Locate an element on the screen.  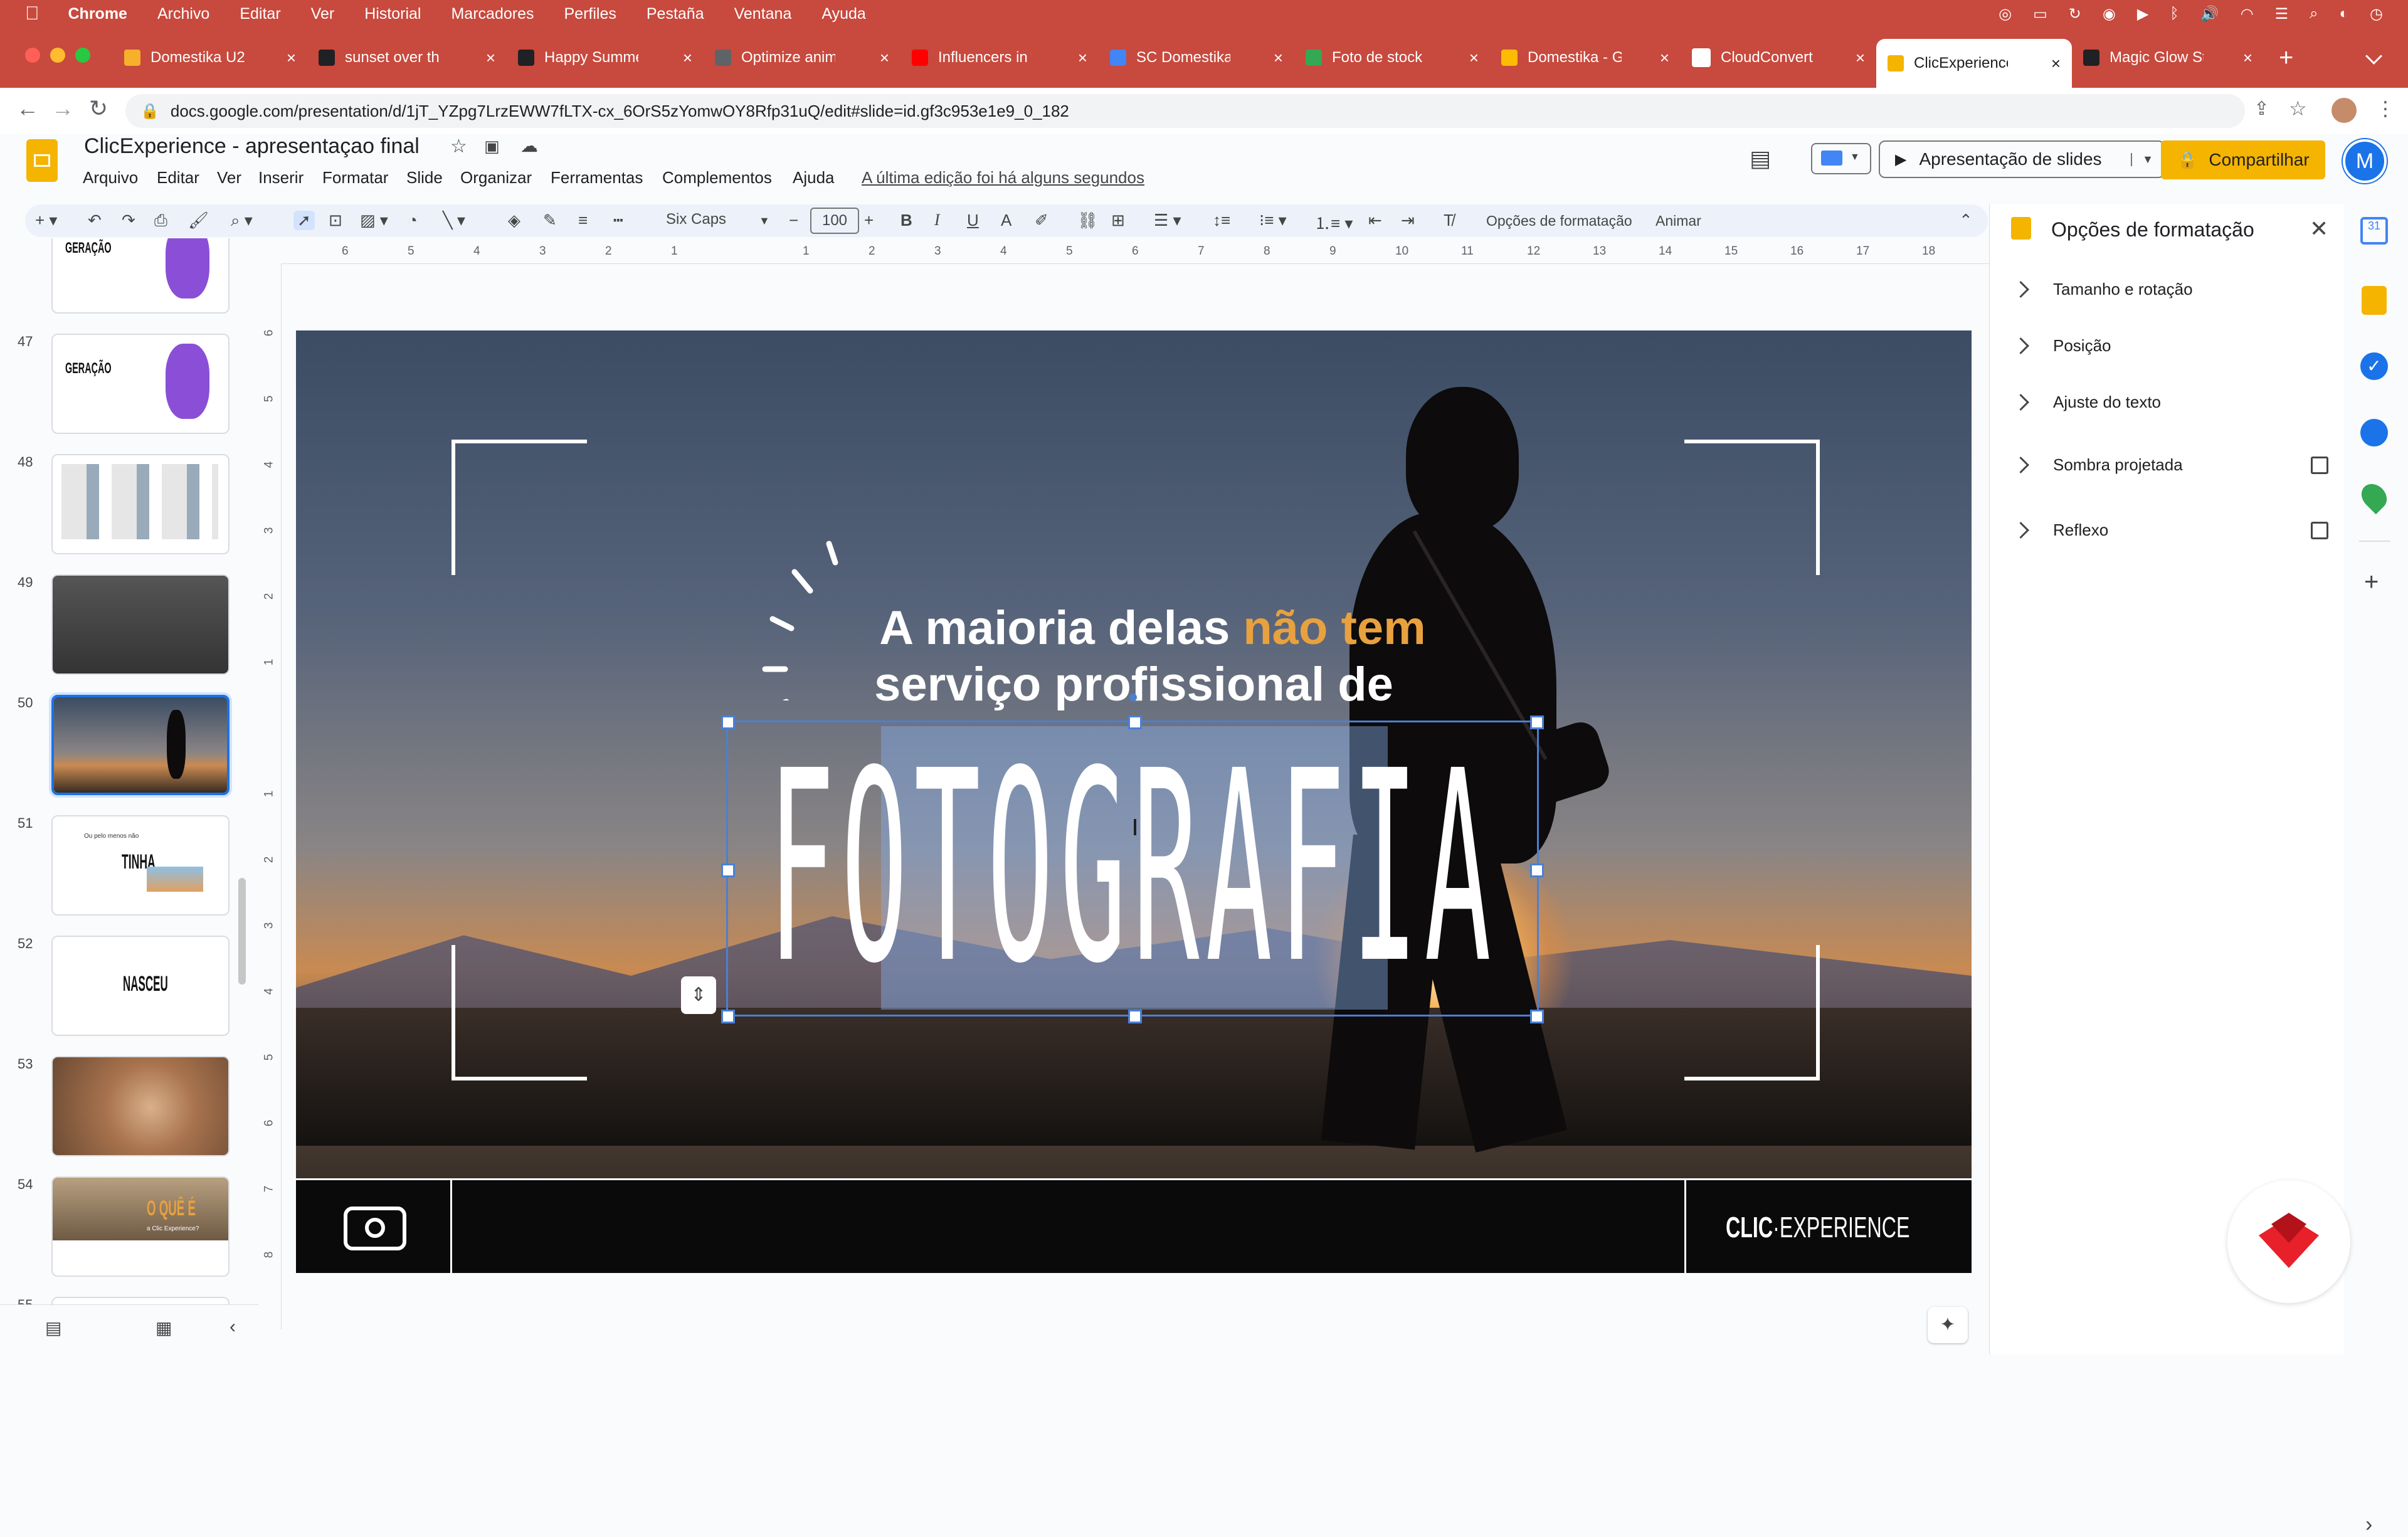
docs-menu-0: Arquivo is located at coordinates (110, 178).